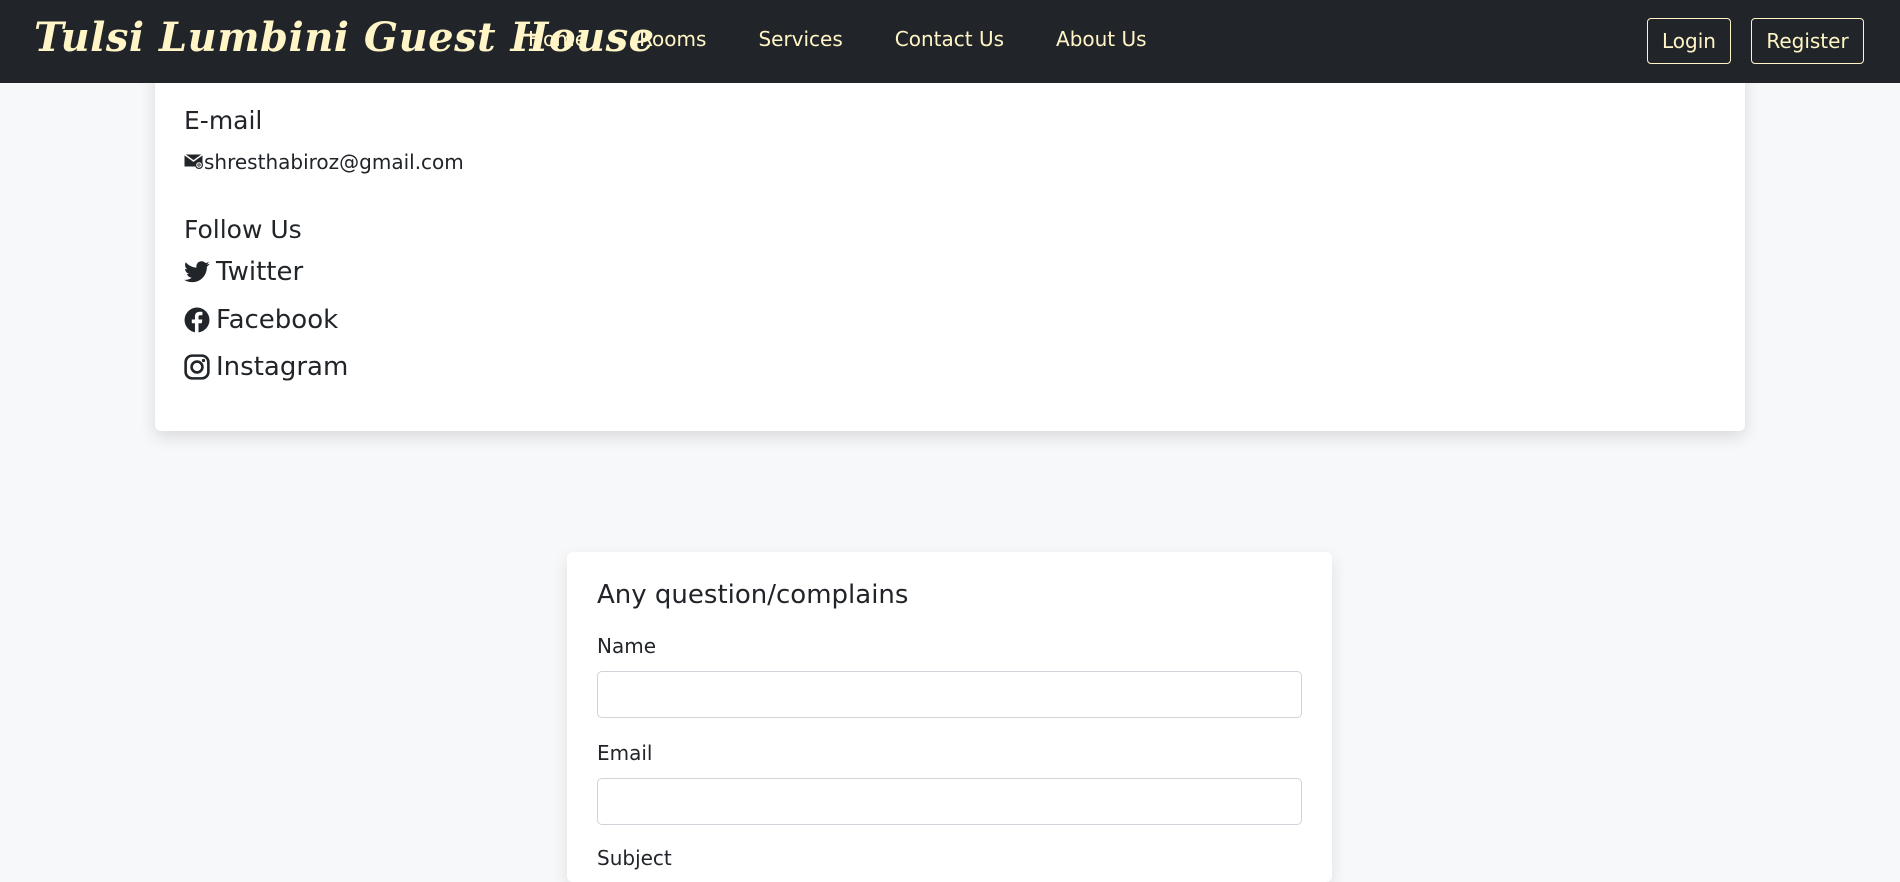 This screenshot has width=1900, height=882. Describe the element at coordinates (334, 162) in the screenshot. I see `email-address: shresthabiroz@gmail.com` at that location.